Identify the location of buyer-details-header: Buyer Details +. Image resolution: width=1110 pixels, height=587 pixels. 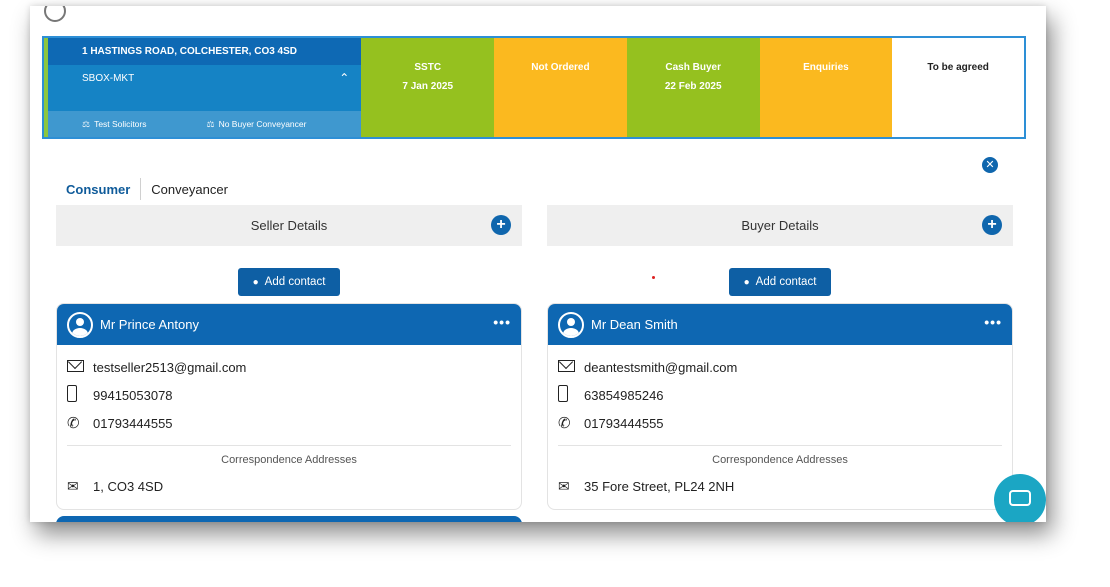
(780, 225).